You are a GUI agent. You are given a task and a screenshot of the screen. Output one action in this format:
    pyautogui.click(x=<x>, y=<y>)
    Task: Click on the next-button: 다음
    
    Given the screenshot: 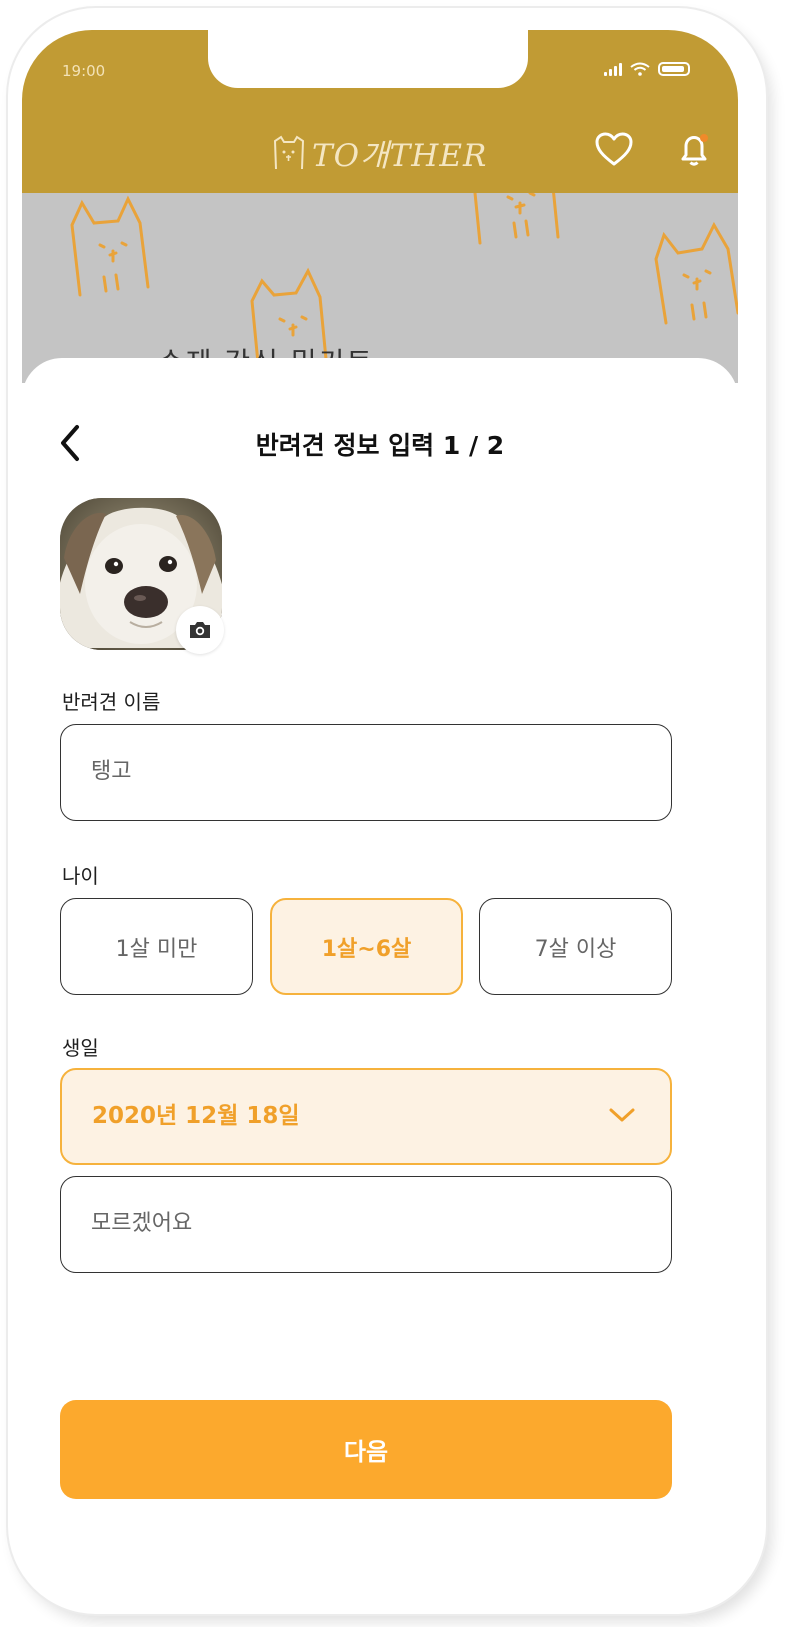 What is the action you would take?
    pyautogui.click(x=366, y=1449)
    